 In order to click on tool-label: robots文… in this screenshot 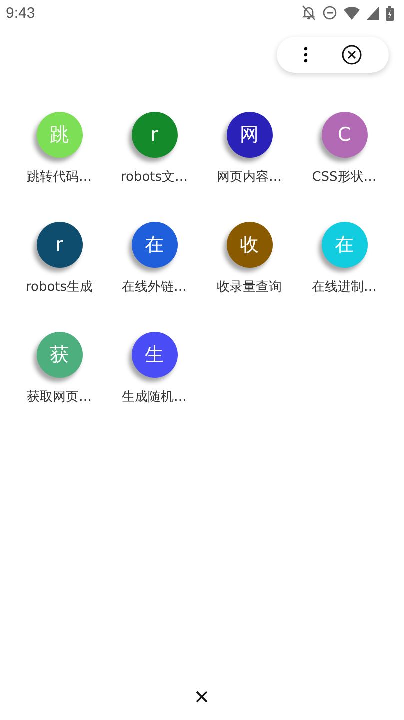, I will do `click(154, 177)`.